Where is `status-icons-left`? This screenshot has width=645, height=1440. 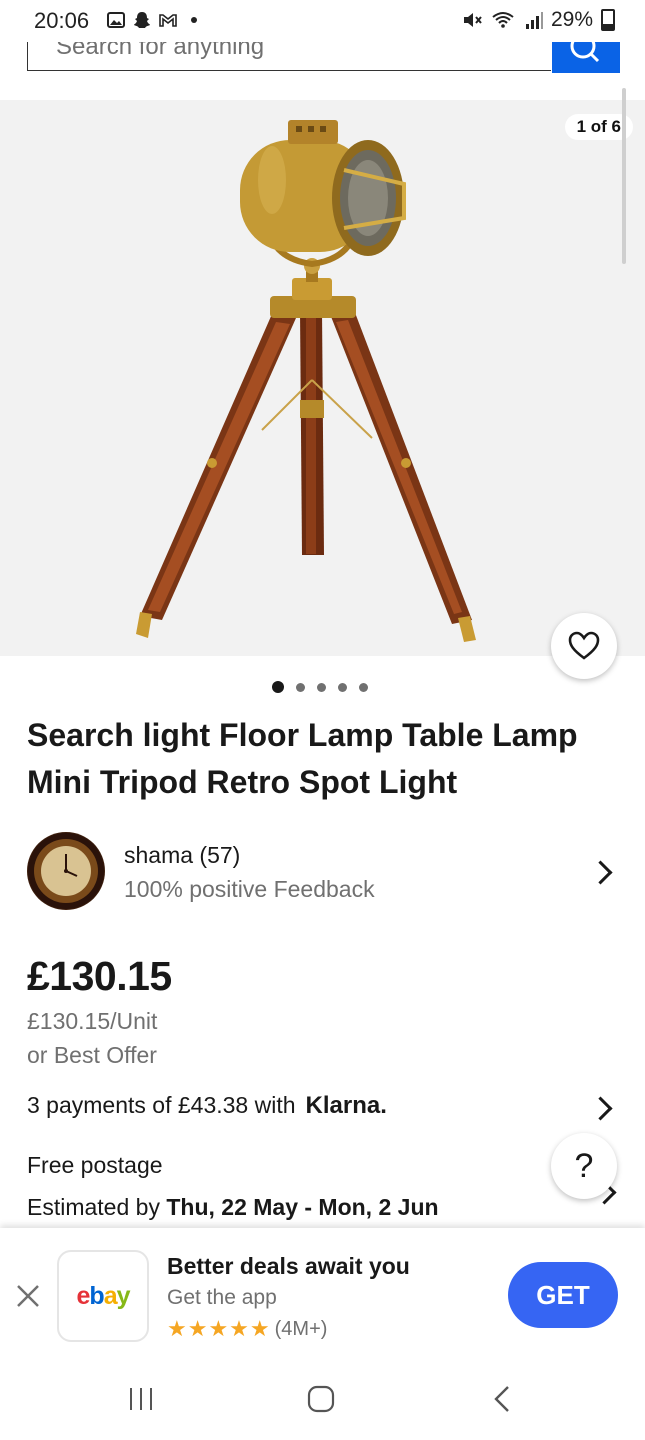 status-icons-left is located at coordinates (155, 20).